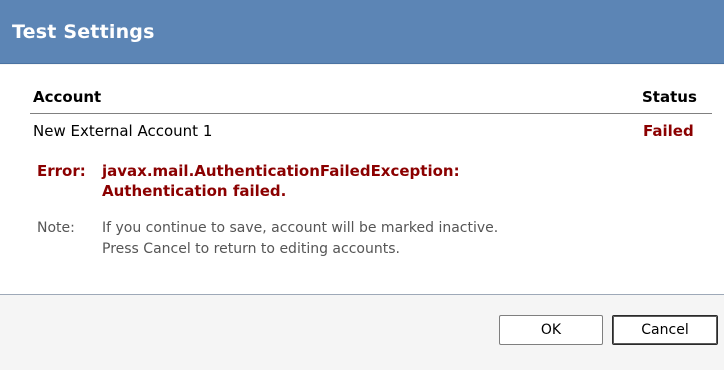  I want to click on note-label: Note:, so click(56, 228).